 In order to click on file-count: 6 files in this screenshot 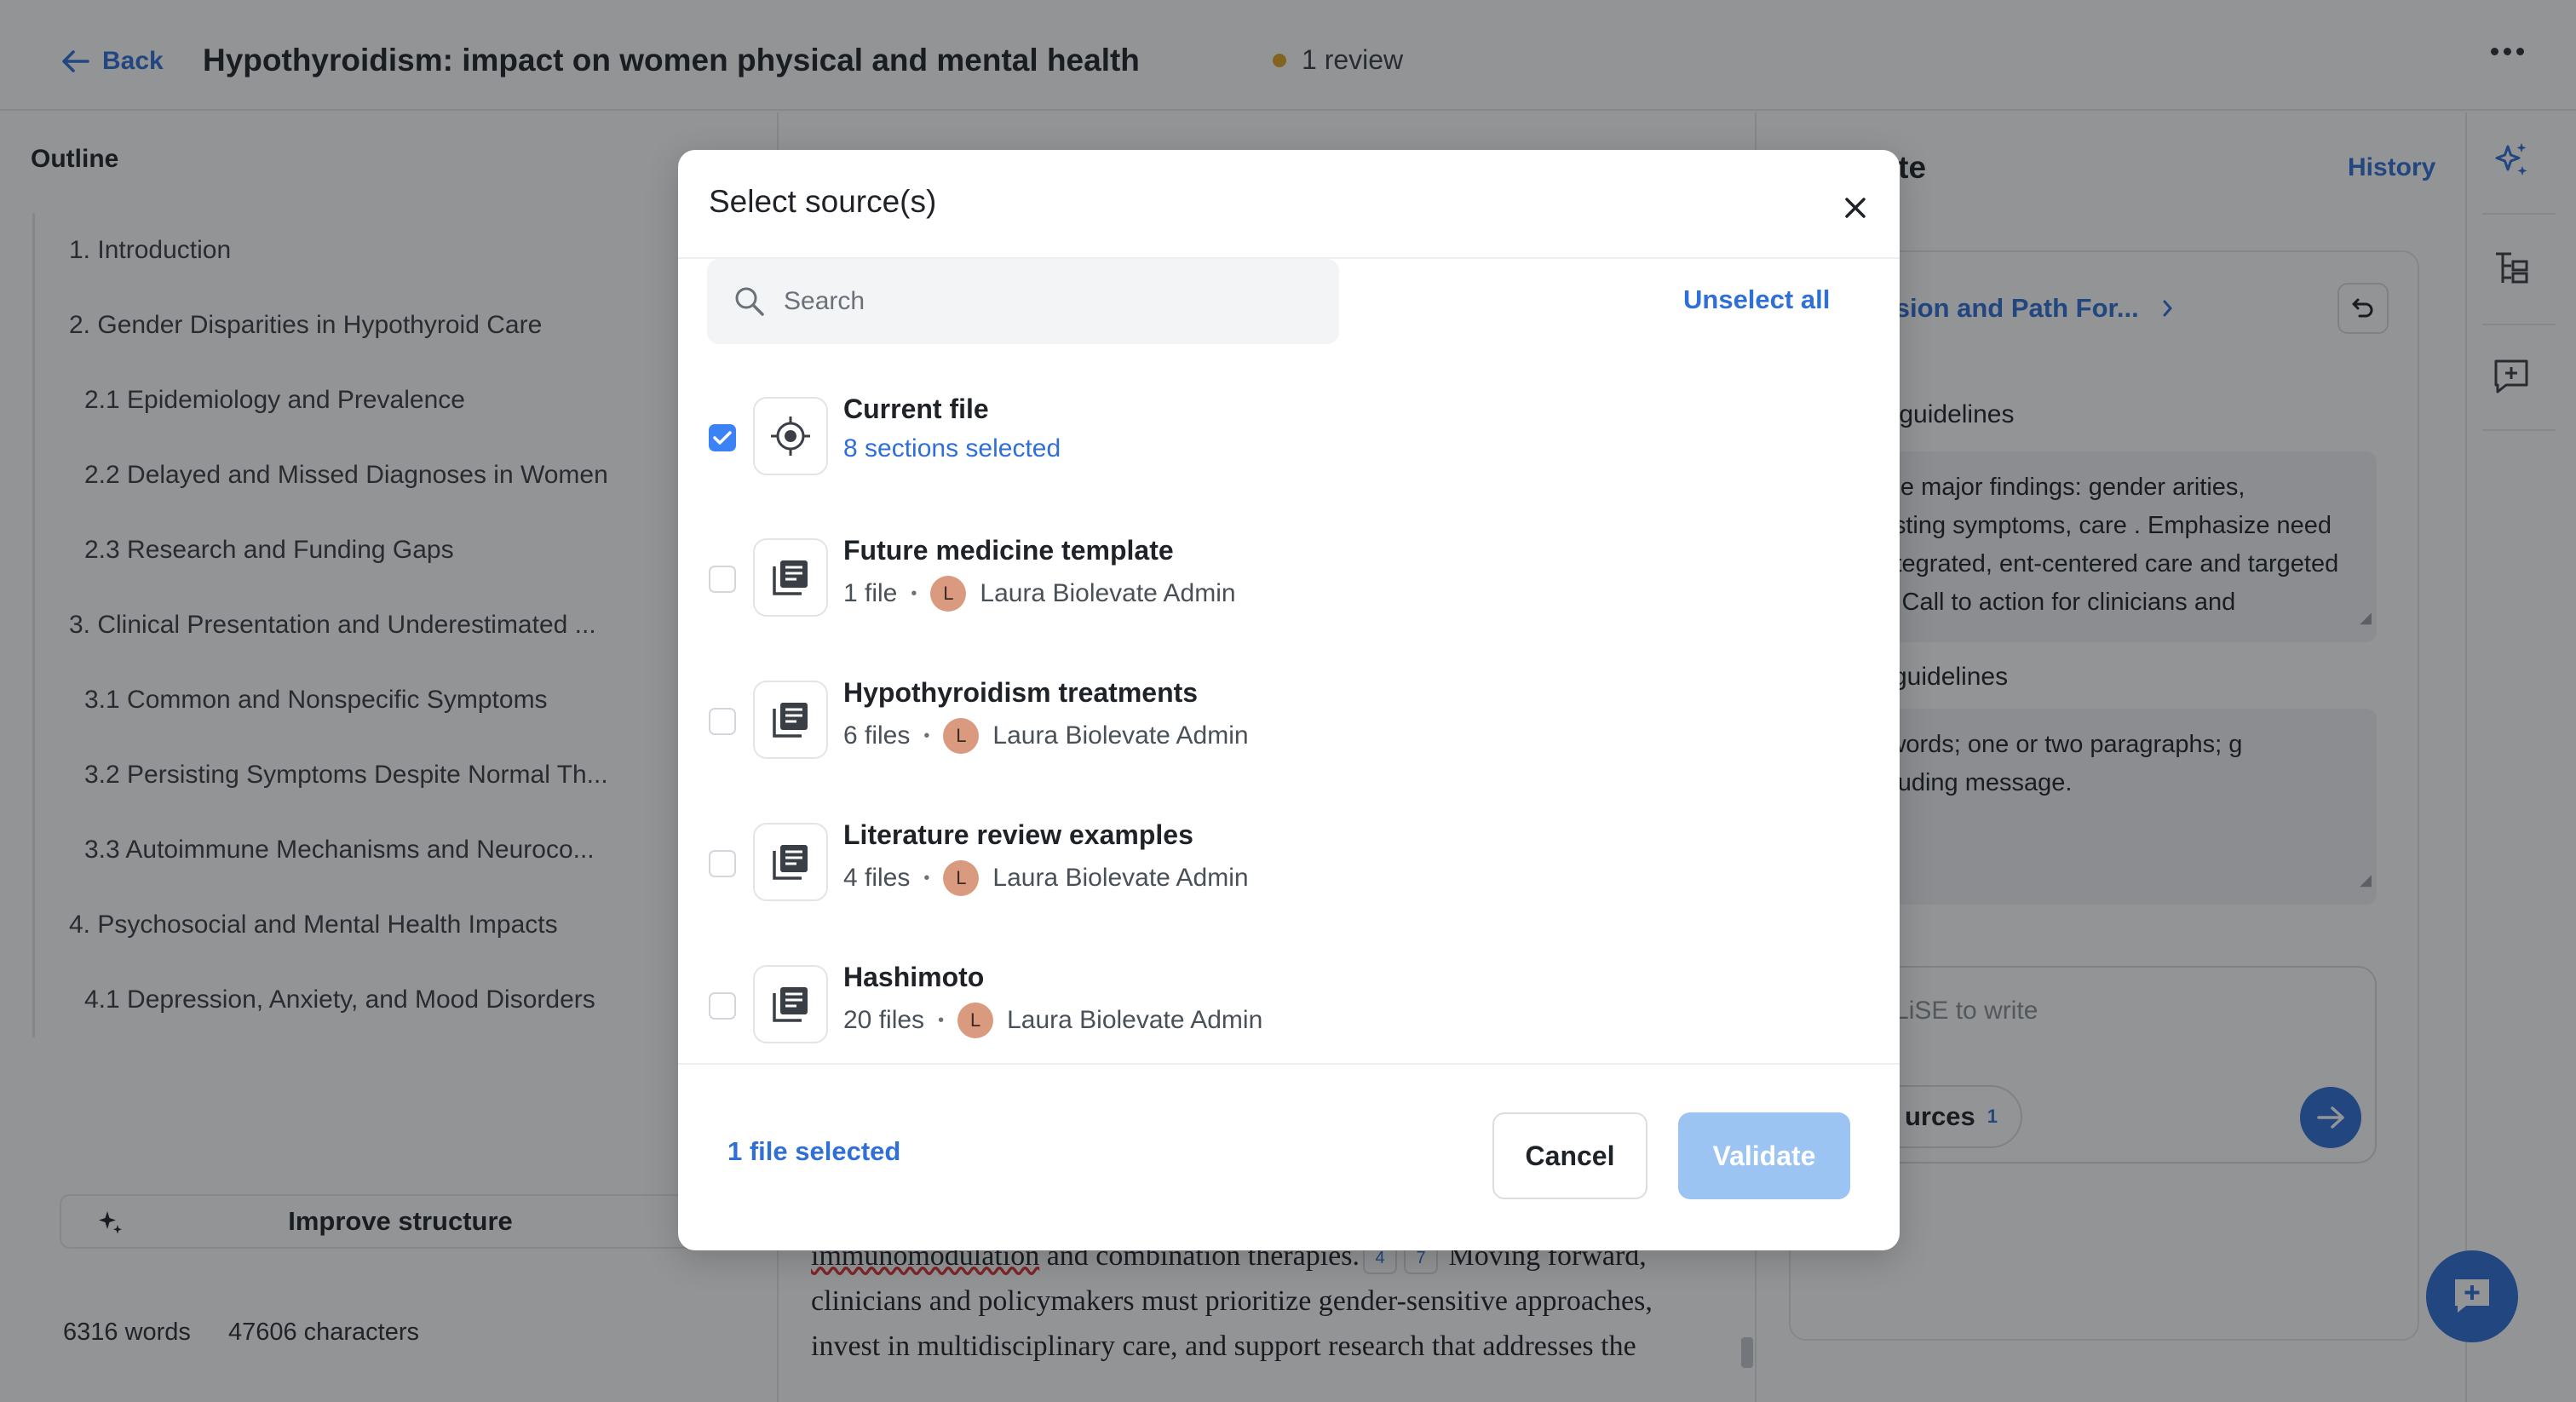, I will do `click(877, 735)`.